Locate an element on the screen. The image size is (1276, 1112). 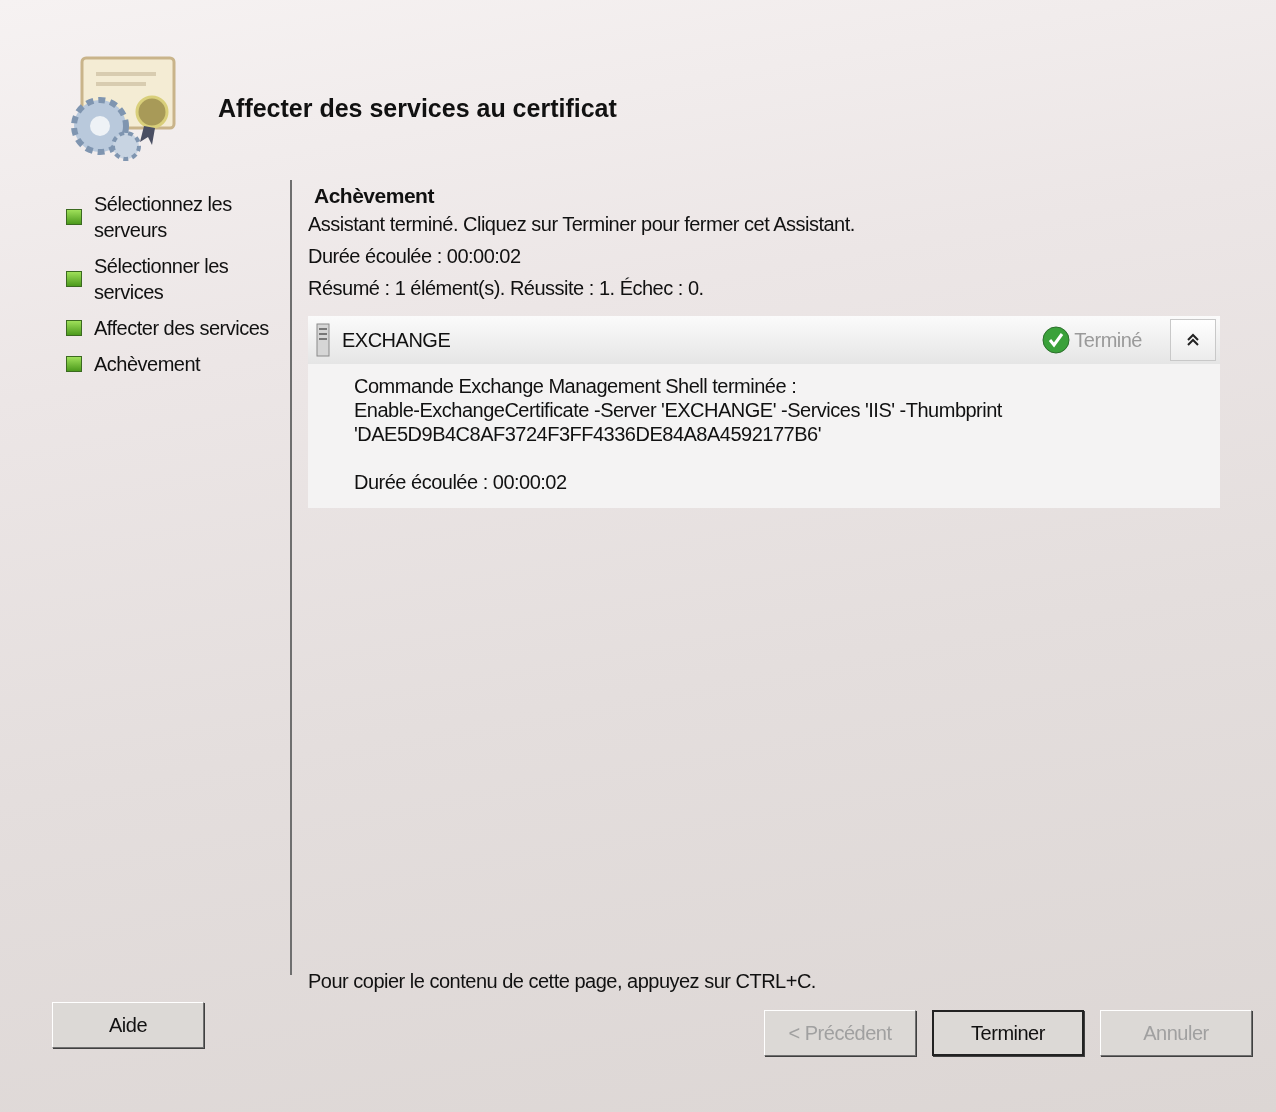
summary-text: Résumé : 1 élément(s). Réussite : 1. Échec : 0. is located at coordinates (506, 288).